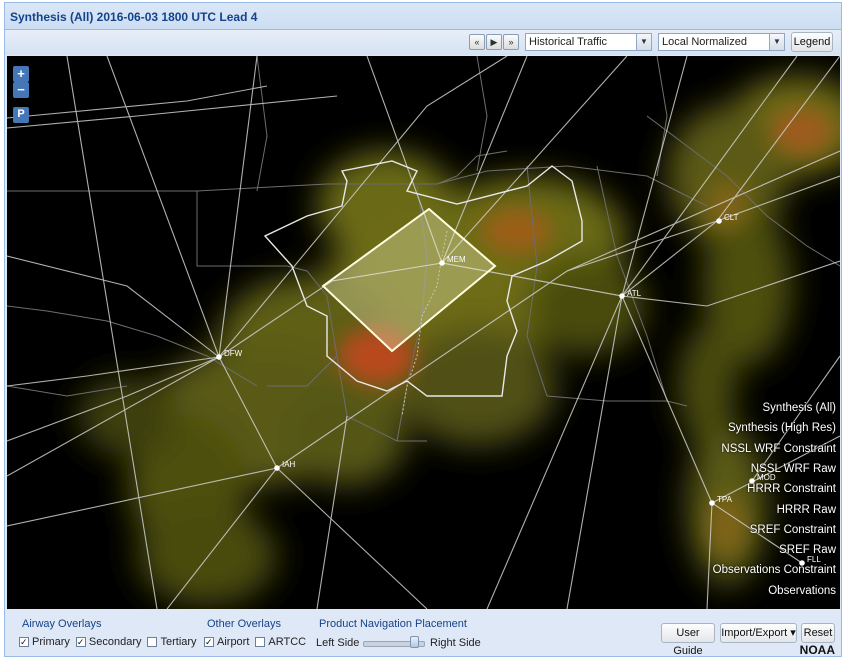  I want to click on fast-forward-button: », so click(511, 42).